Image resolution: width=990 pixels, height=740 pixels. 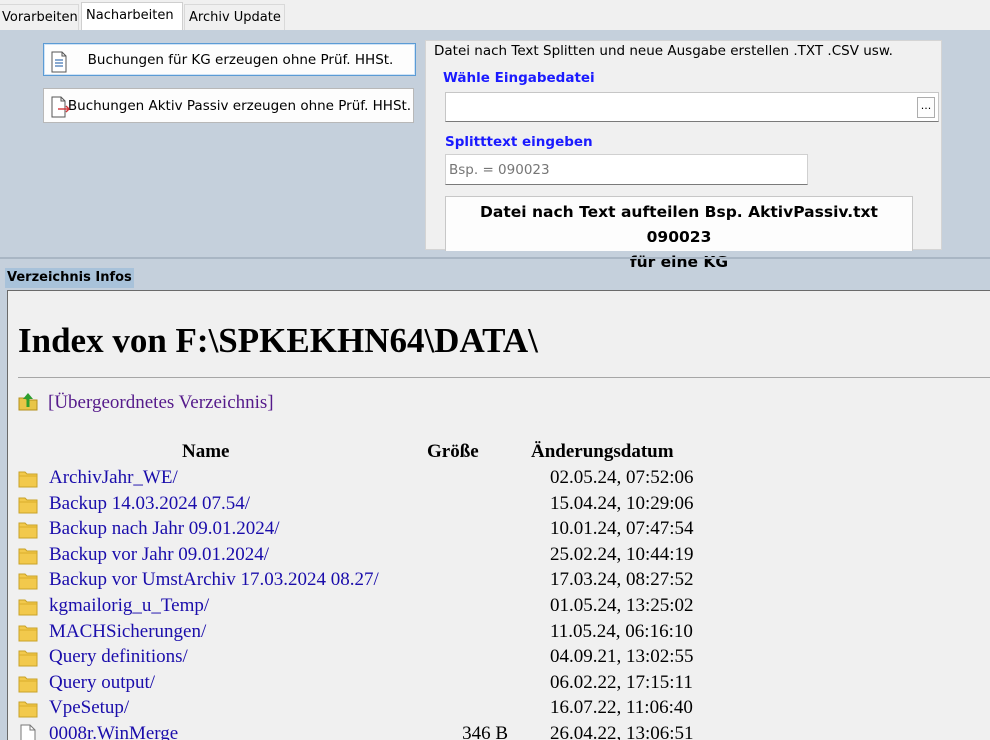 I want to click on file-name-link: ArchivJahr_WE/, so click(x=113, y=478).